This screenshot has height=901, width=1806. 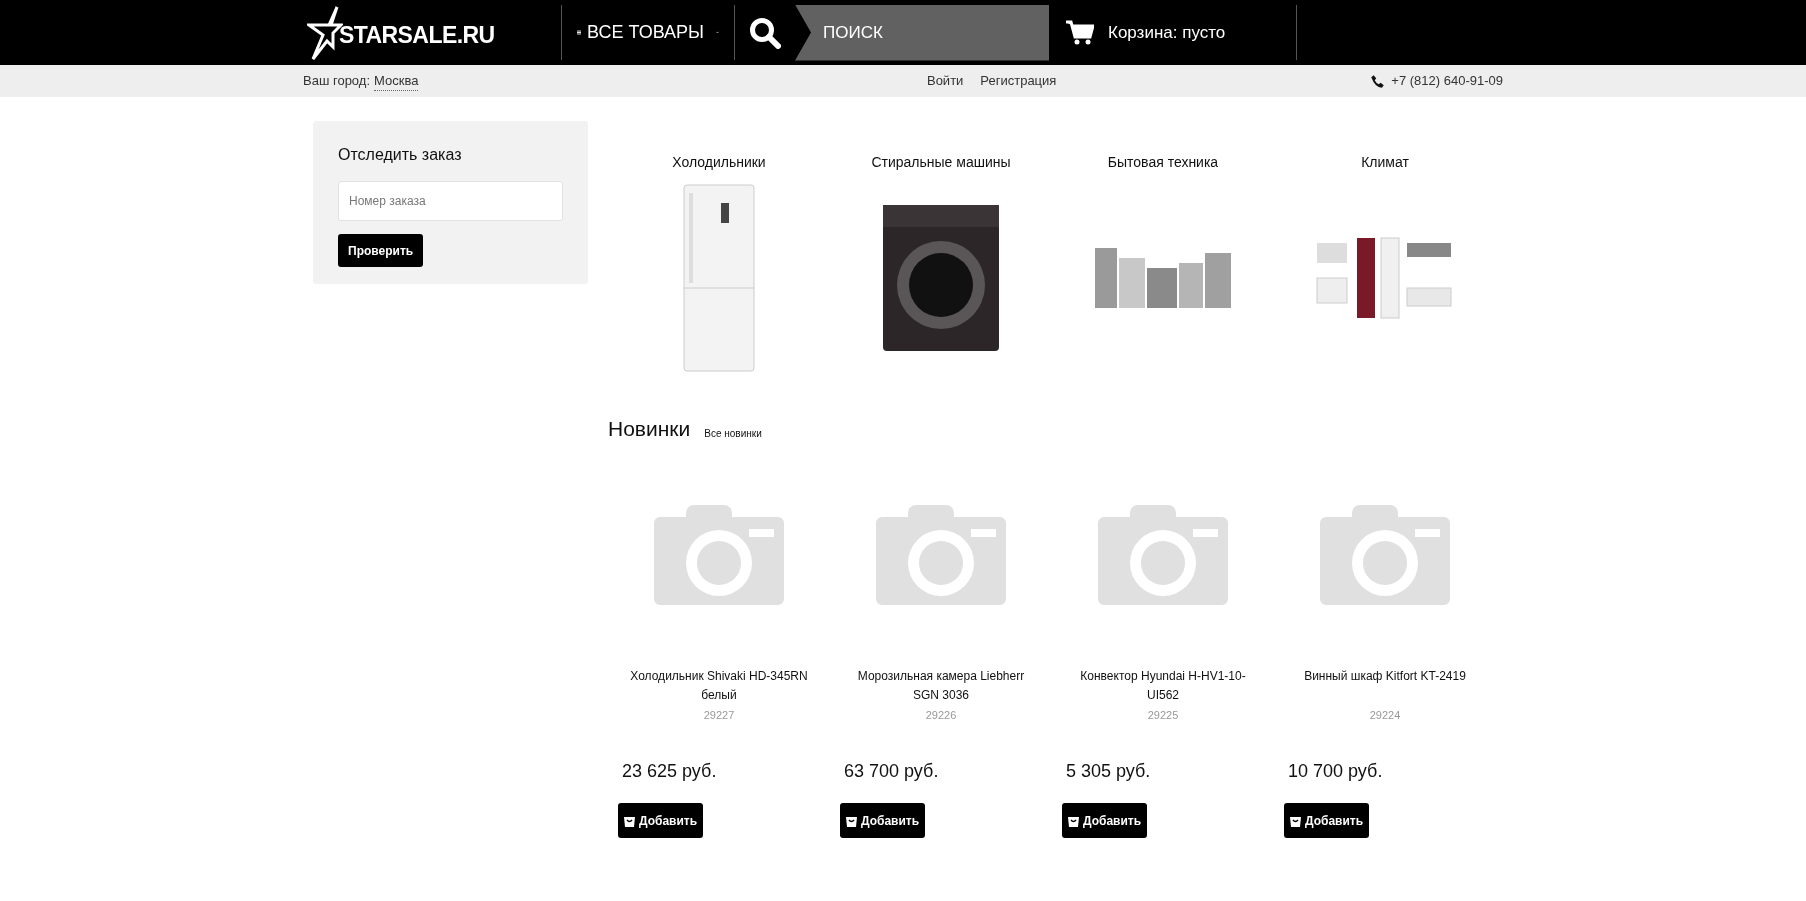 I want to click on product-name: Холодильник Shivaki HD-345RN белый, so click(x=719, y=685).